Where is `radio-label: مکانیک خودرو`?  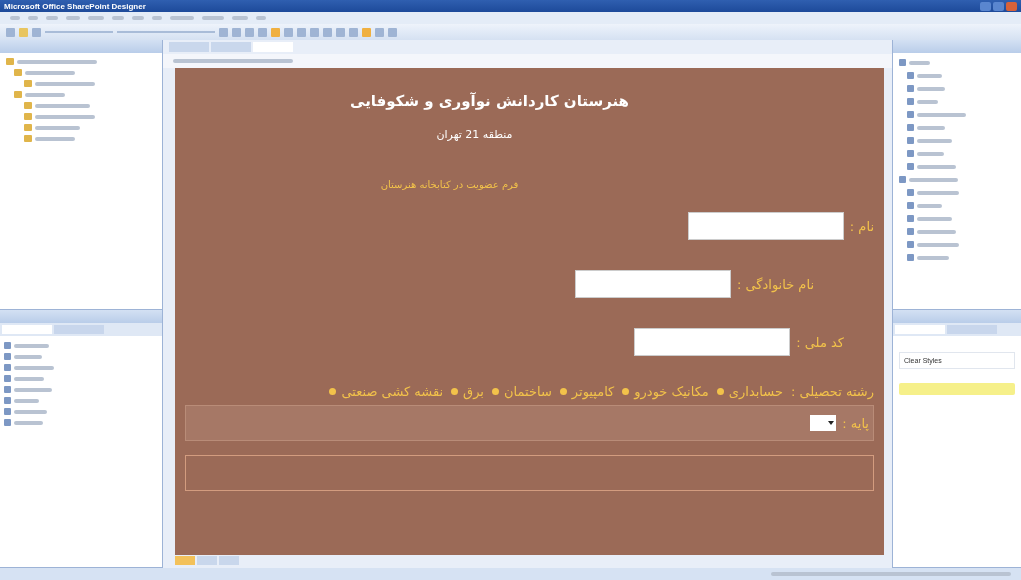
radio-label: مکانیک خودرو is located at coordinates (671, 391).